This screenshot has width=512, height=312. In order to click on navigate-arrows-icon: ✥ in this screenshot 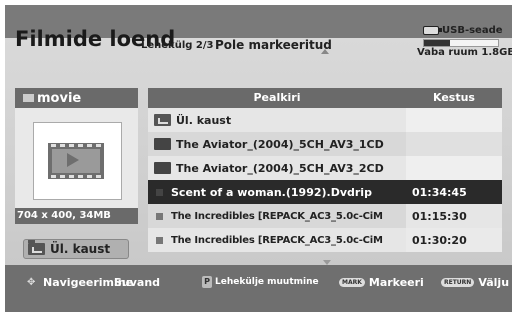, I will do `click(31, 282)`.